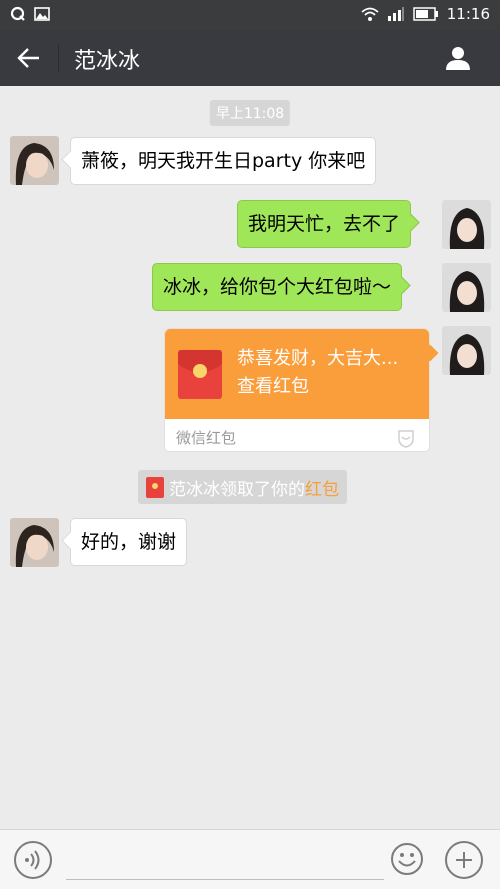  Describe the element at coordinates (58, 58) in the screenshot. I see `title-divider` at that location.